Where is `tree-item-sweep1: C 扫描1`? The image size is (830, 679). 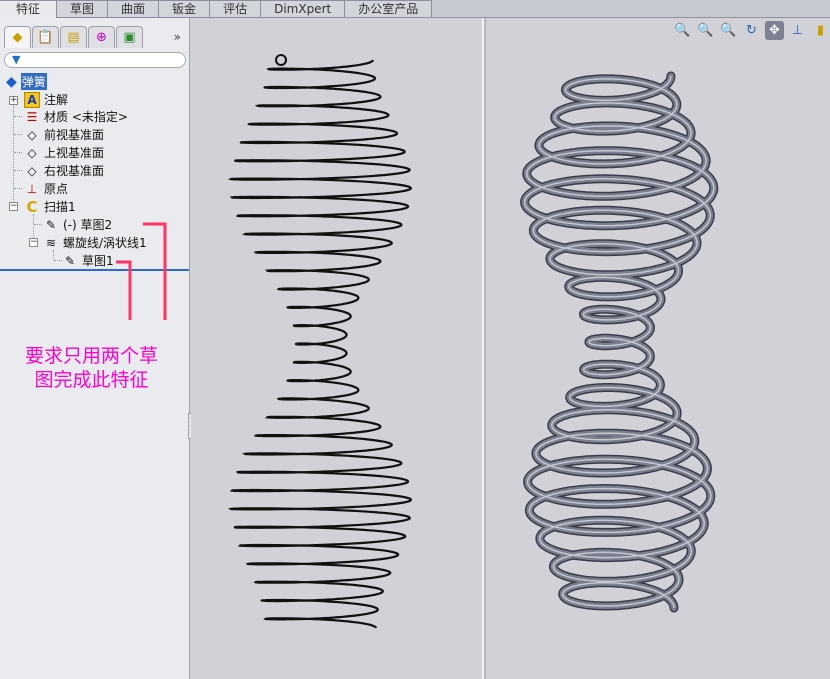
tree-item-sweep1: C 扫描1 is located at coordinates (49, 206).